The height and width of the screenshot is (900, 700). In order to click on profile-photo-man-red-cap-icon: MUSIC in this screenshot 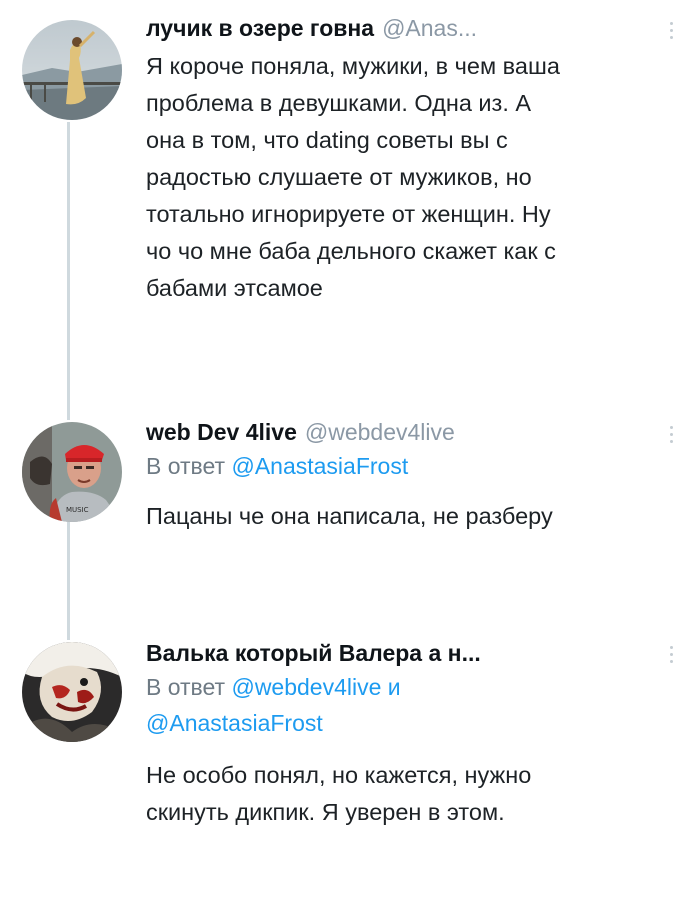, I will do `click(72, 472)`.